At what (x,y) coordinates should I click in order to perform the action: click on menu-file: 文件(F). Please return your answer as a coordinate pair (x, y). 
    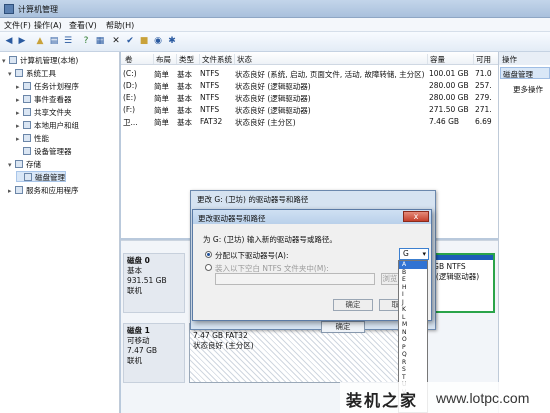
    Looking at the image, I should click on (17, 25).